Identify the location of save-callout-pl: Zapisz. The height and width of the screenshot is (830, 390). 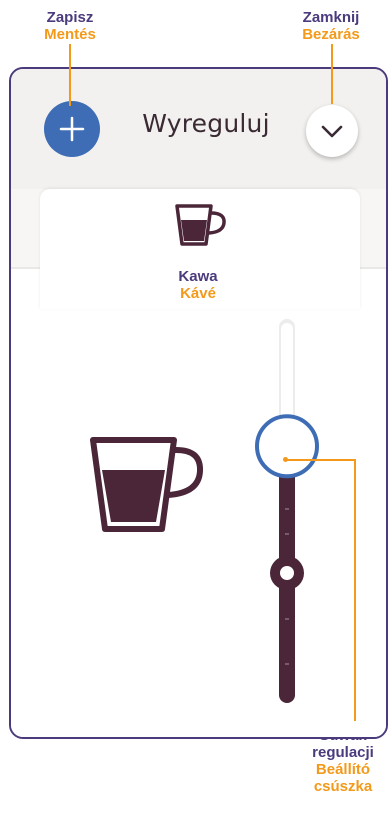
(70, 17).